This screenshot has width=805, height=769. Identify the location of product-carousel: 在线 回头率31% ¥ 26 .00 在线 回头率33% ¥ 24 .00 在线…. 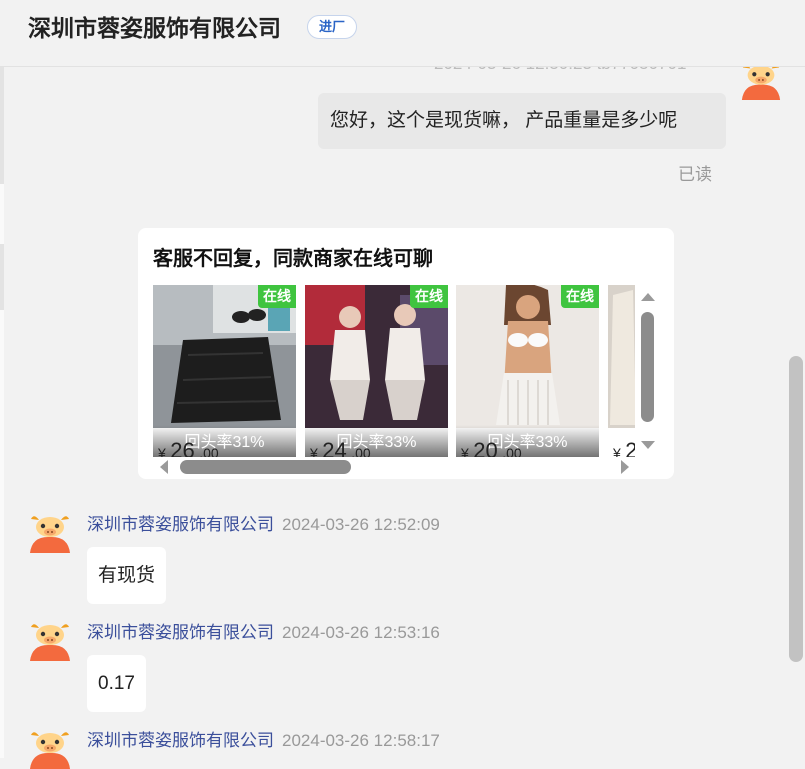
(394, 371).